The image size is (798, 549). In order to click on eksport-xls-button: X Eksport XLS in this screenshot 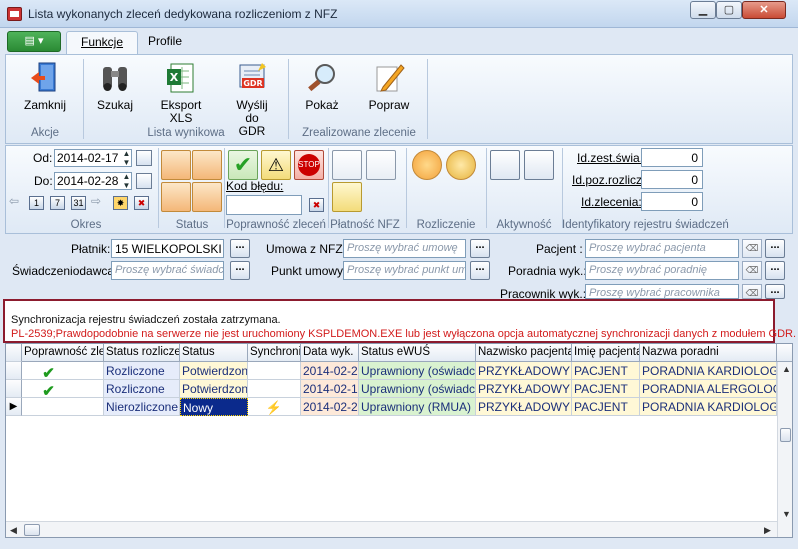, I will do `click(181, 93)`.